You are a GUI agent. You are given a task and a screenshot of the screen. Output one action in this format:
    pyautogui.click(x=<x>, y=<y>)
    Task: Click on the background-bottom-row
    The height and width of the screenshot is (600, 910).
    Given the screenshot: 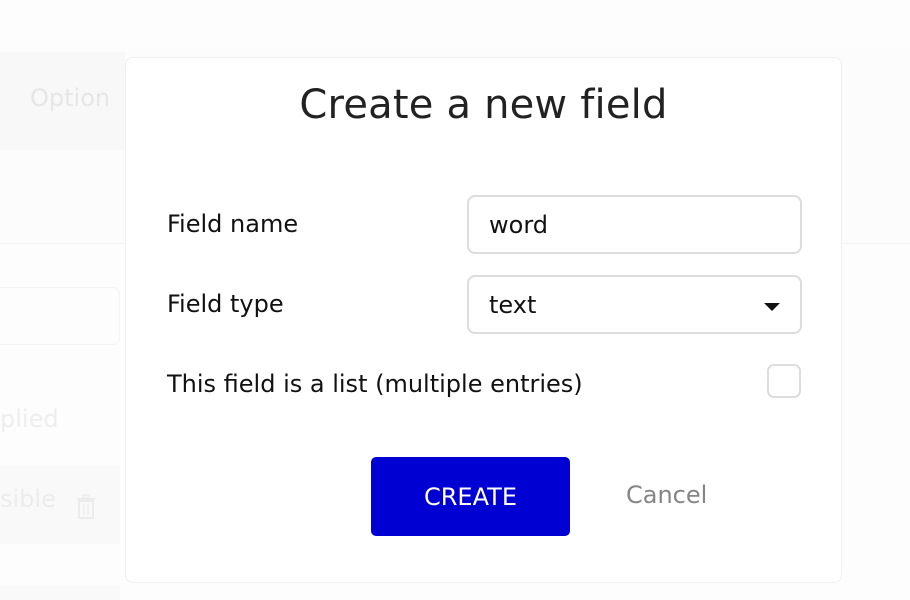 What is the action you would take?
    pyautogui.click(x=60, y=593)
    